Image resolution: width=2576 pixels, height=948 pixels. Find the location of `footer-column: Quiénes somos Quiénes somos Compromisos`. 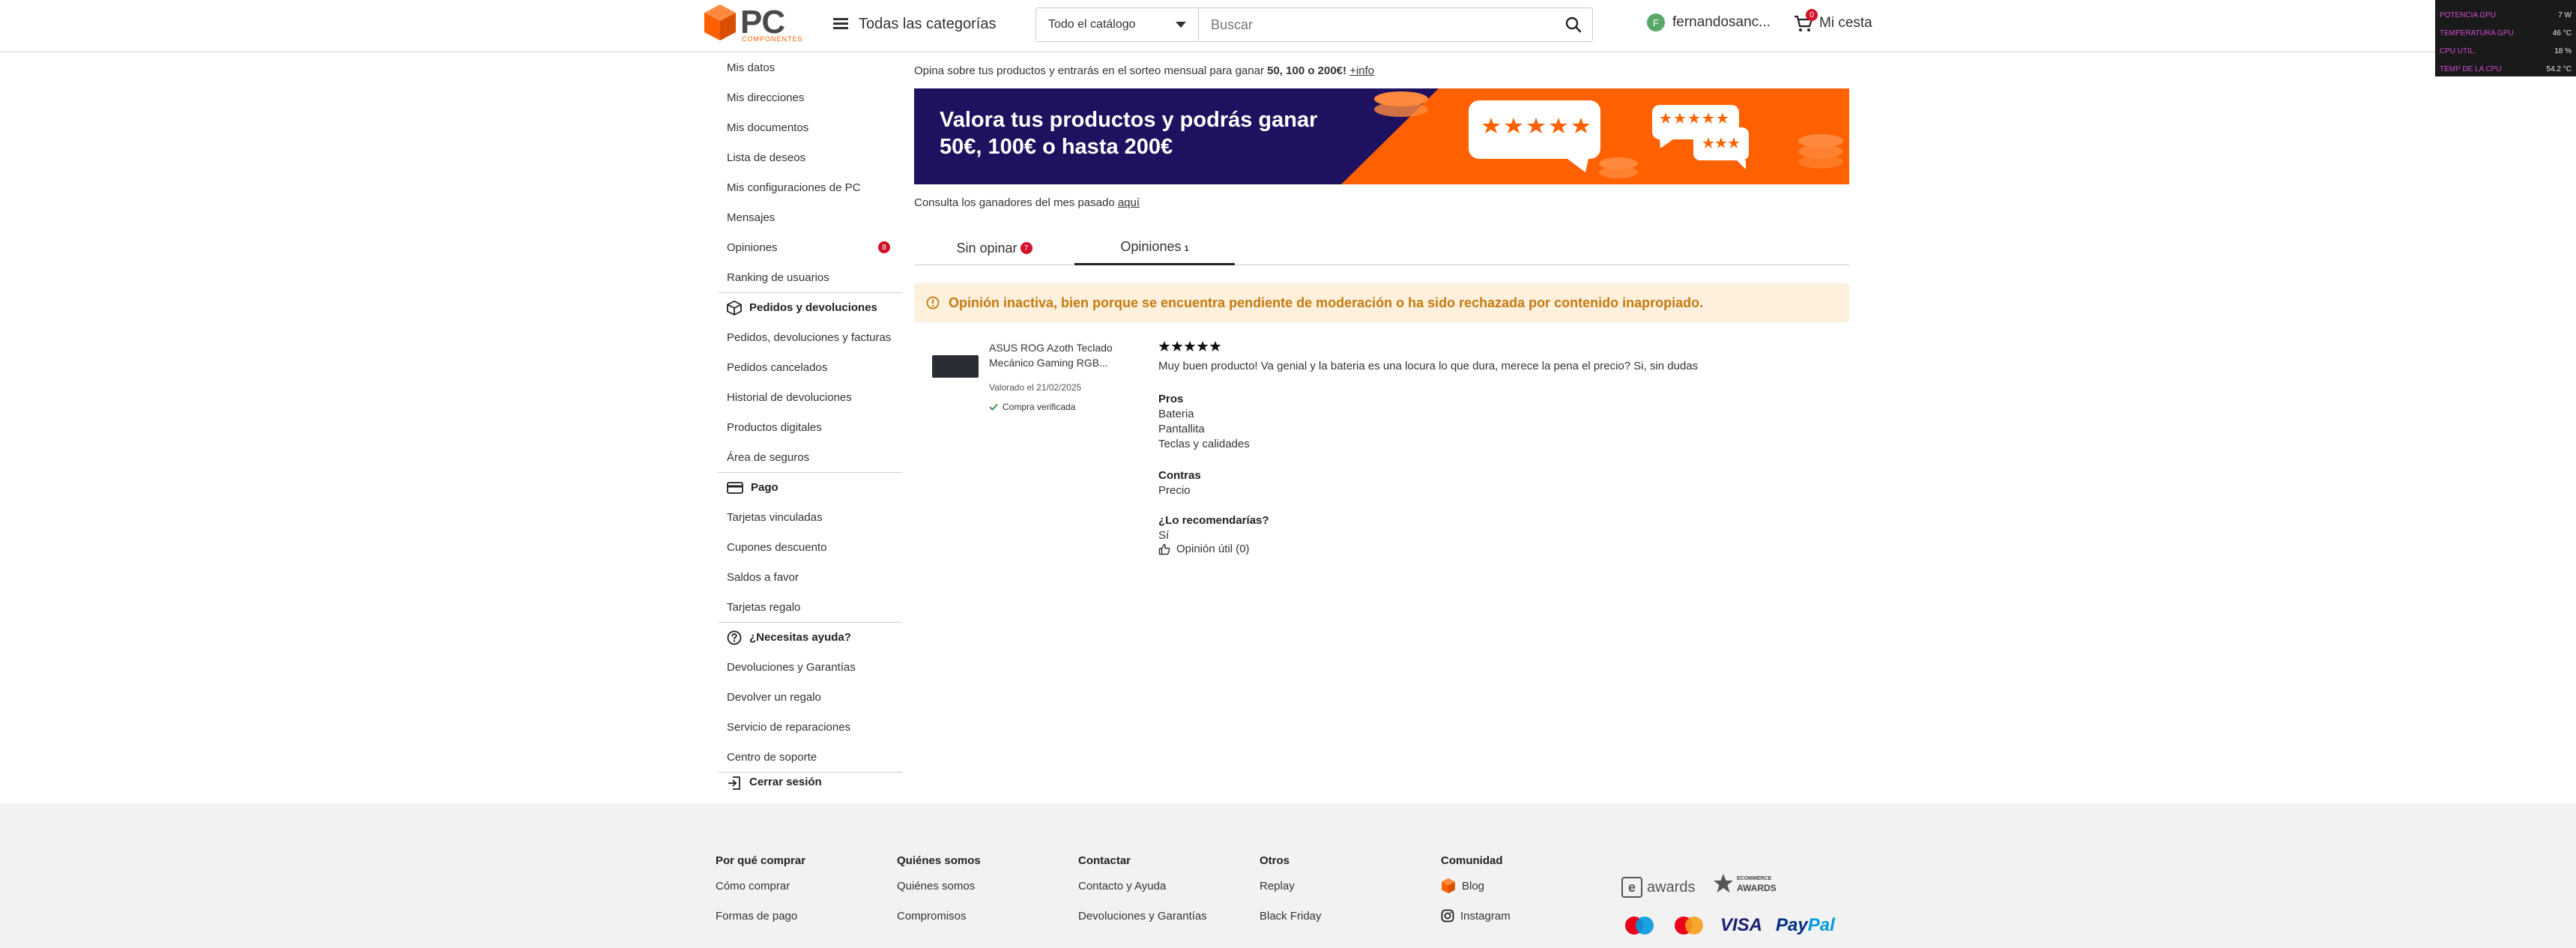

footer-column: Quiénes somos Quiénes somos Compromisos is located at coordinates (939, 893).